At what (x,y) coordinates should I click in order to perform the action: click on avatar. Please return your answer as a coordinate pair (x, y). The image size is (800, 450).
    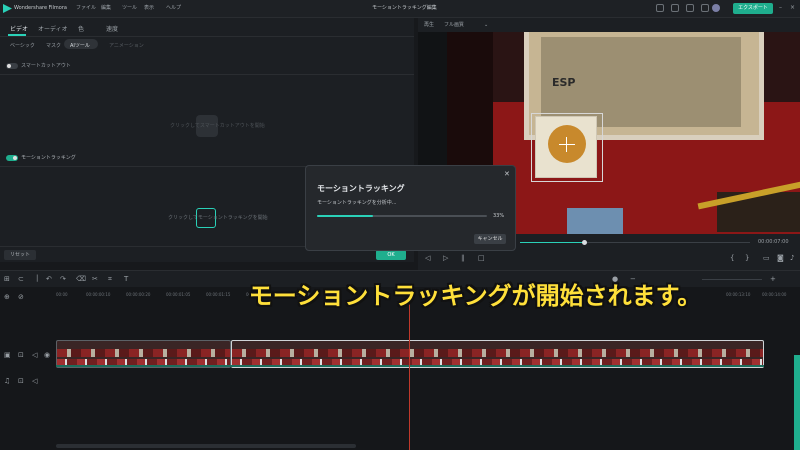
    Looking at the image, I should click on (716, 8).